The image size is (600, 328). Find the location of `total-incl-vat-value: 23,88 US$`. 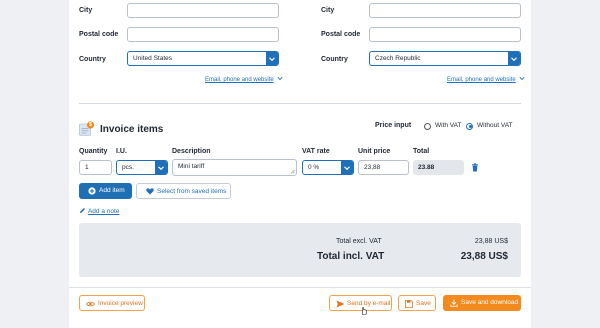

total-incl-vat-value: 23,88 US$ is located at coordinates (484, 256).